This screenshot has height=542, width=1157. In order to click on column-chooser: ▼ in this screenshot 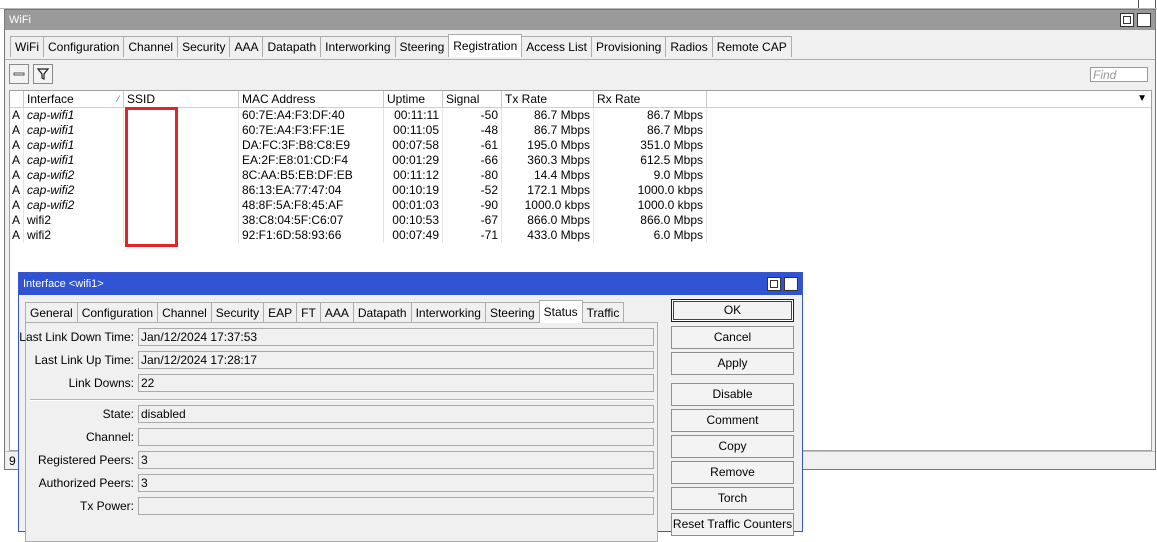, I will do `click(929, 99)`.